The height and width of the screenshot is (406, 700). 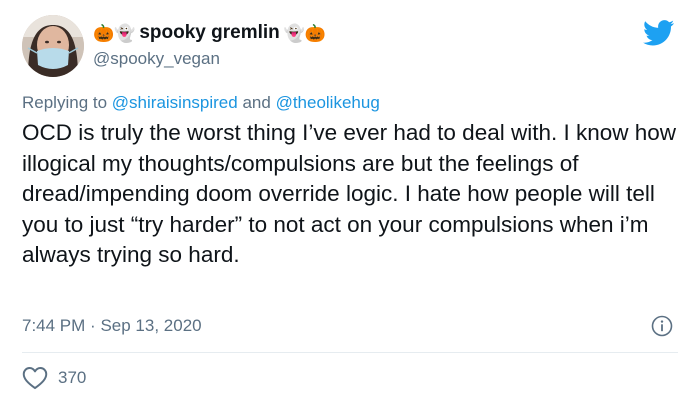 What do you see at coordinates (54, 378) in the screenshot?
I see `like-button: 370` at bounding box center [54, 378].